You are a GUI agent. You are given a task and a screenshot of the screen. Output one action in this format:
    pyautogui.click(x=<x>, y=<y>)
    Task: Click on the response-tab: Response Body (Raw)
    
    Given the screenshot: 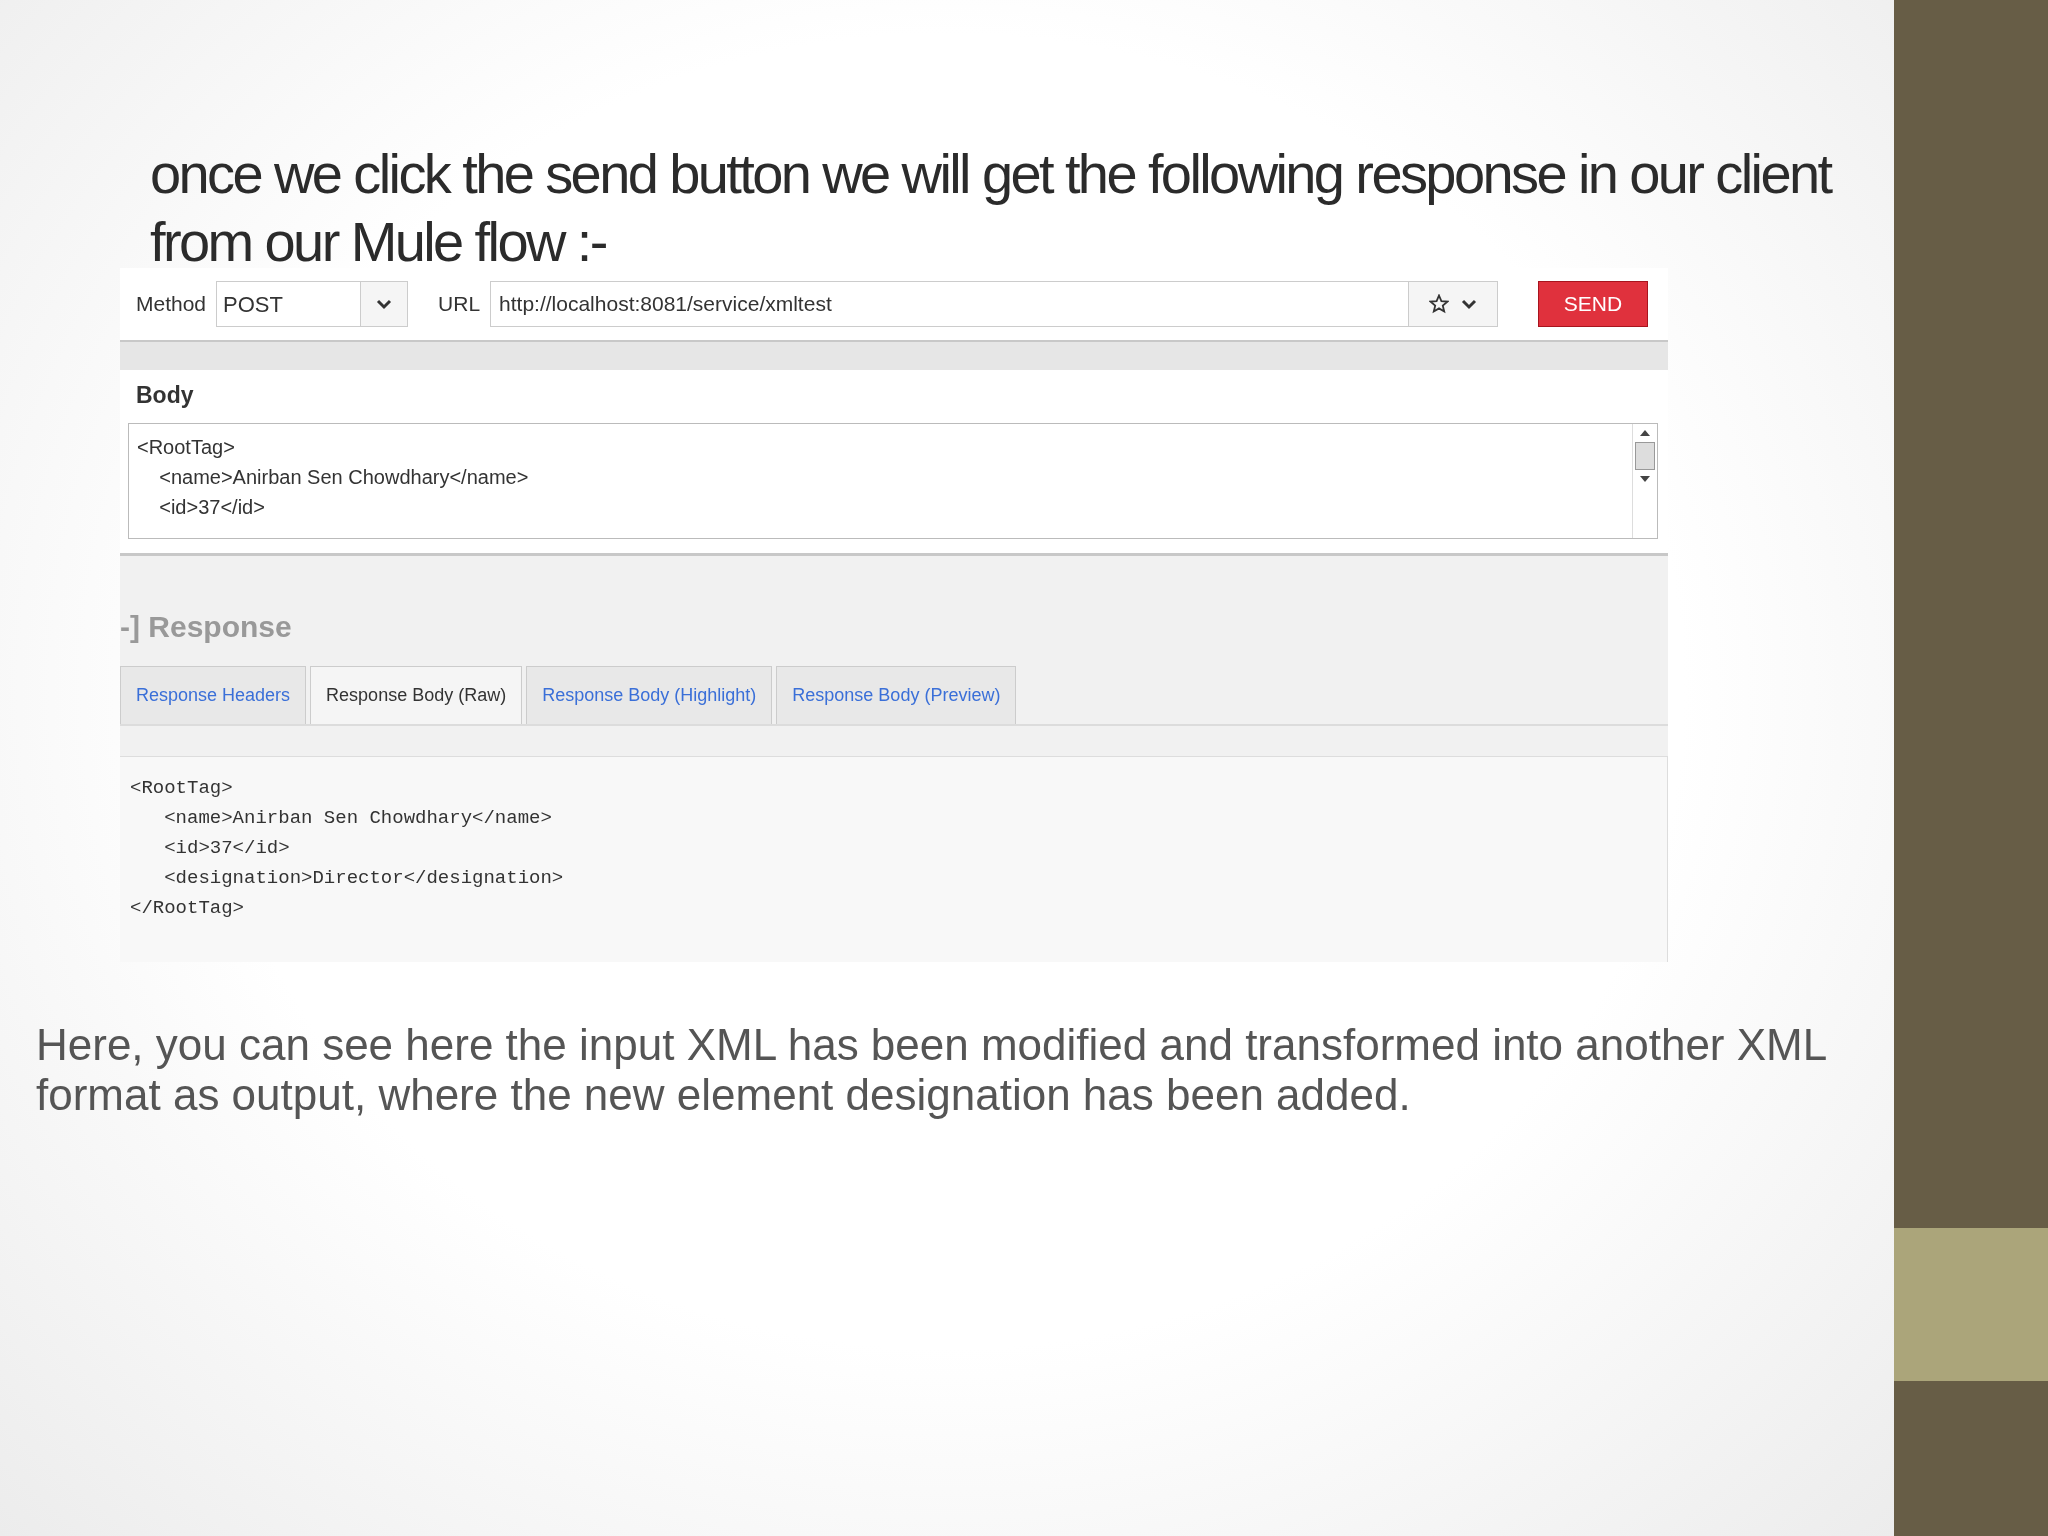 What is the action you would take?
    pyautogui.click(x=416, y=695)
    